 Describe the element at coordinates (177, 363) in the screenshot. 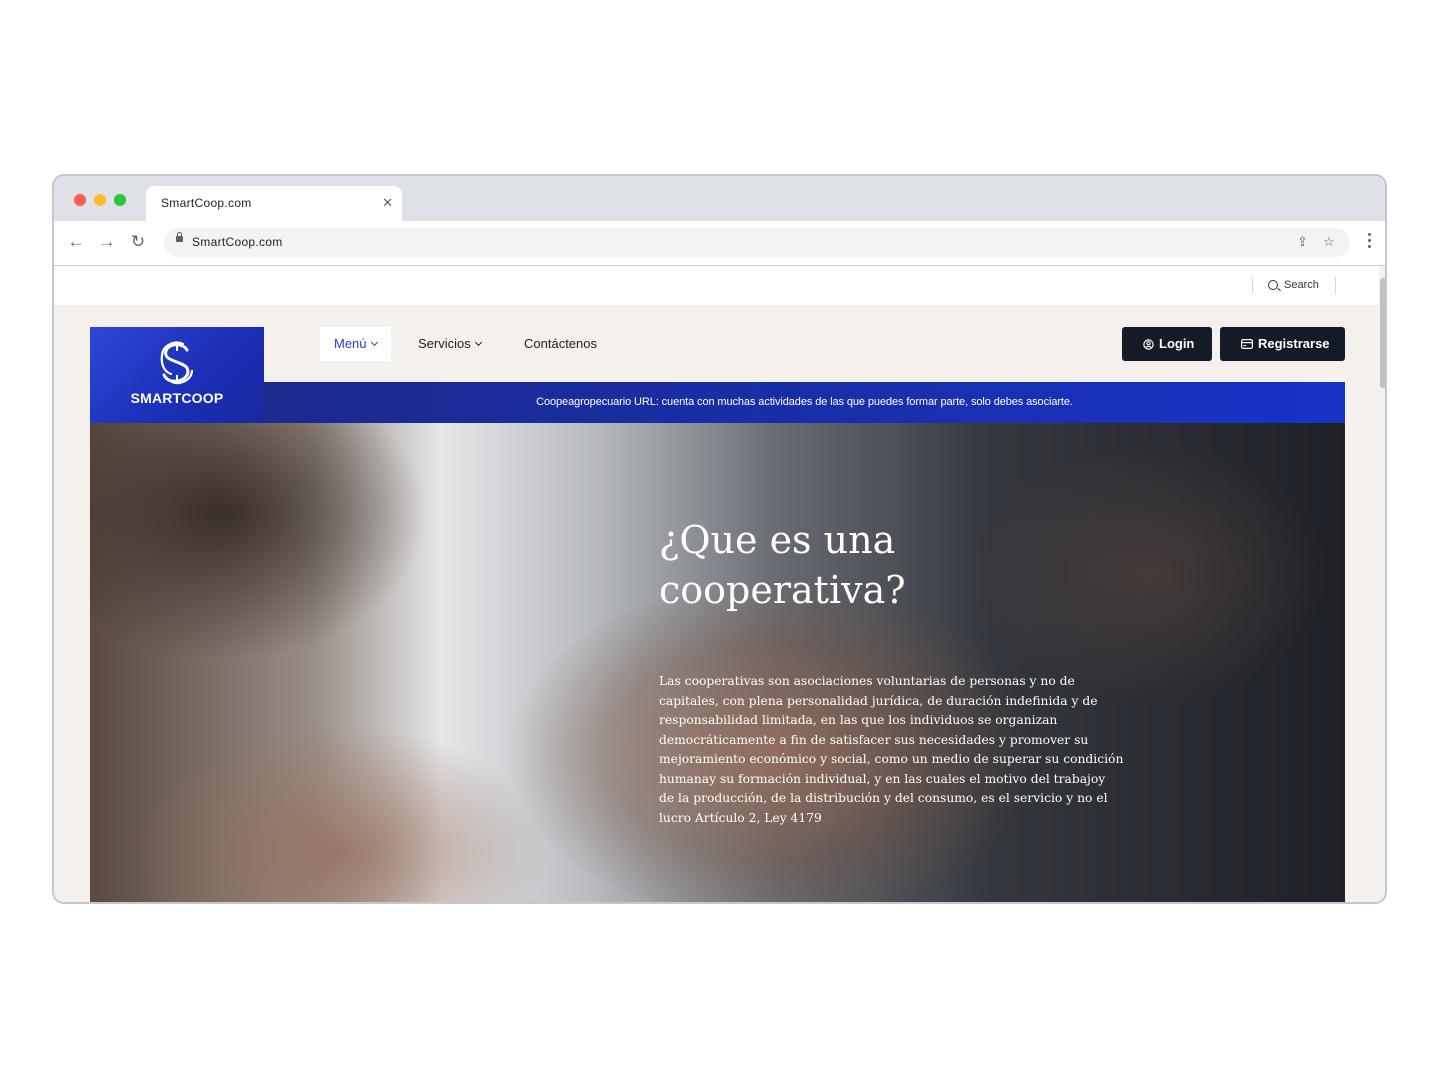

I see `logo-mark-icon` at that location.